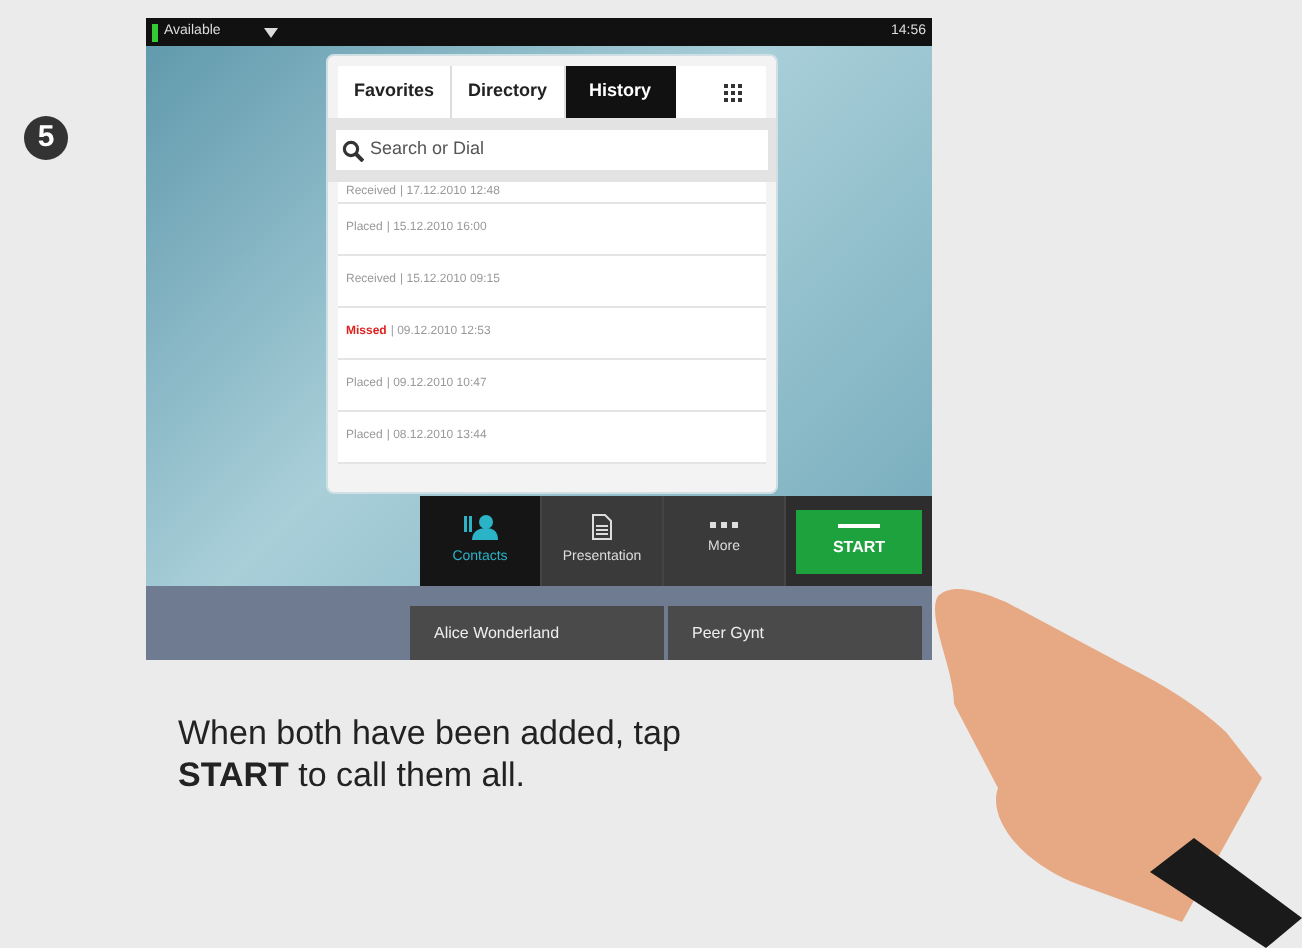 This screenshot has width=1302, height=948. What do you see at coordinates (733, 92) in the screenshot?
I see `keypad-icon` at bounding box center [733, 92].